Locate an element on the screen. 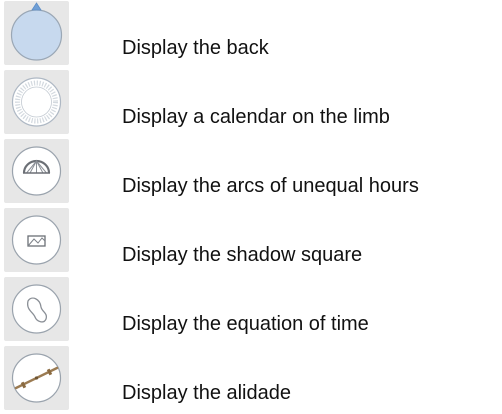 This screenshot has height=414, width=502. display-equation-of-time-button is located at coordinates (36, 309).